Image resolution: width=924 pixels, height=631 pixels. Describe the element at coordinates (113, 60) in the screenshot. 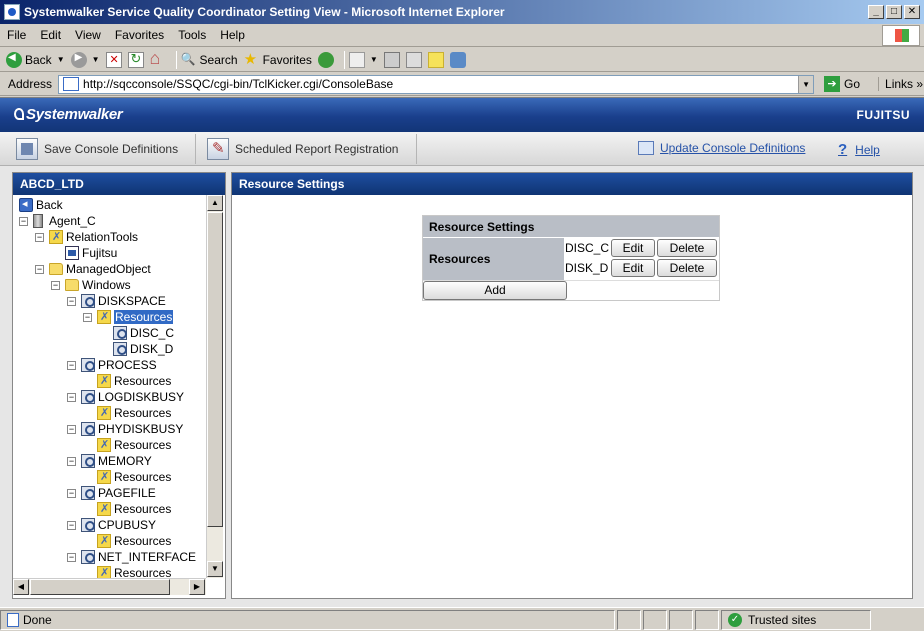

I see `stop-button` at that location.